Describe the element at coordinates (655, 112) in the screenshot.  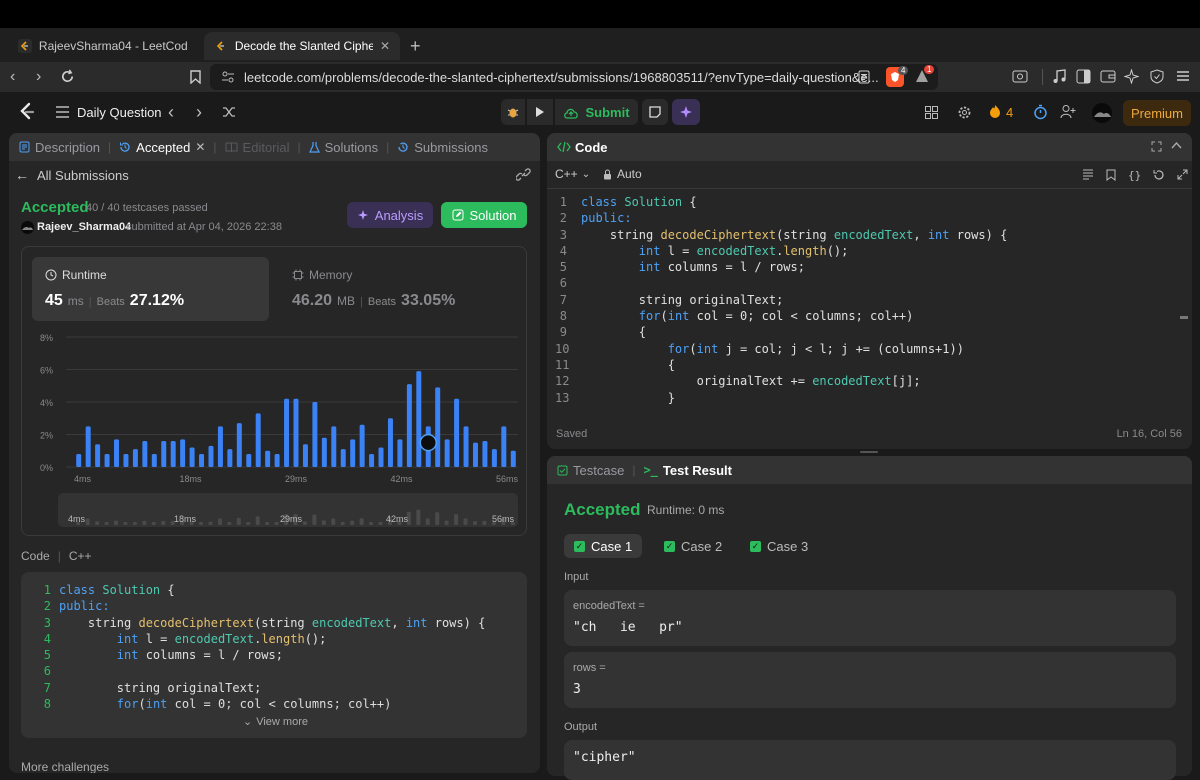
I see `notes-button` at that location.